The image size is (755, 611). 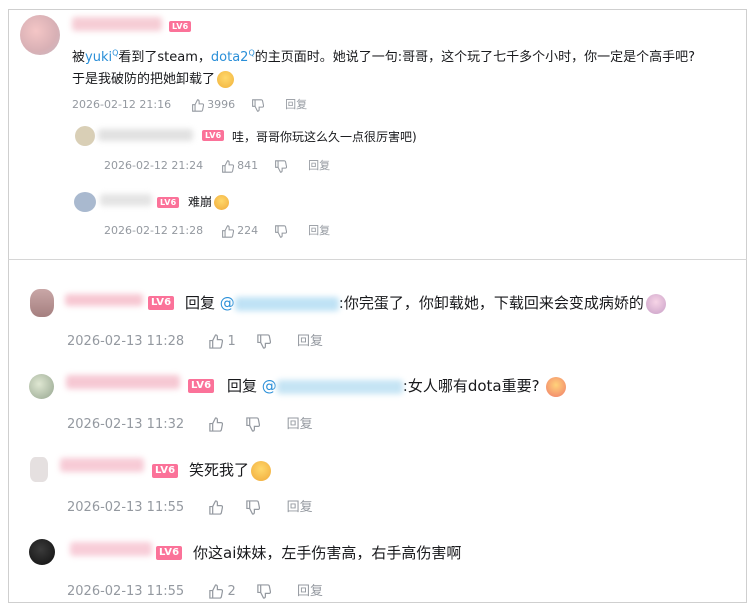 I want to click on reply-text: 难崩, so click(x=209, y=201).